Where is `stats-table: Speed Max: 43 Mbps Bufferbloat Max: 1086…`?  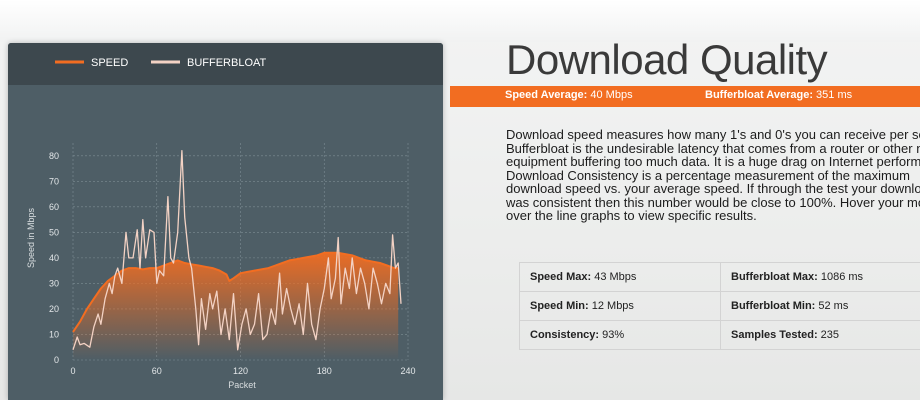 stats-table: Speed Max: 43 Mbps Bufferbloat Max: 1086… is located at coordinates (719, 306).